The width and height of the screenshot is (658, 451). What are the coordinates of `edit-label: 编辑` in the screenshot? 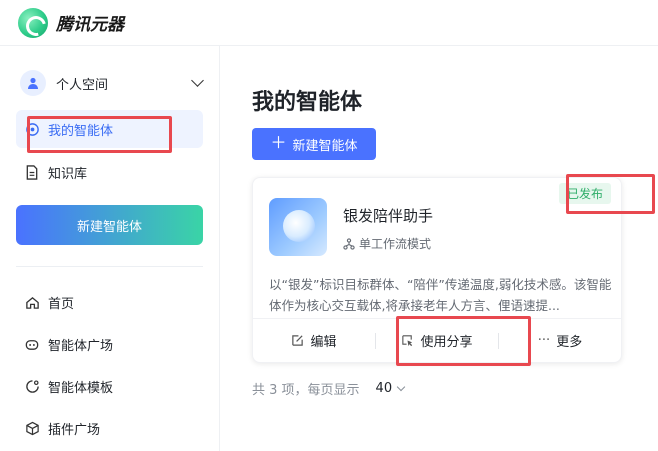 It's located at (323, 342).